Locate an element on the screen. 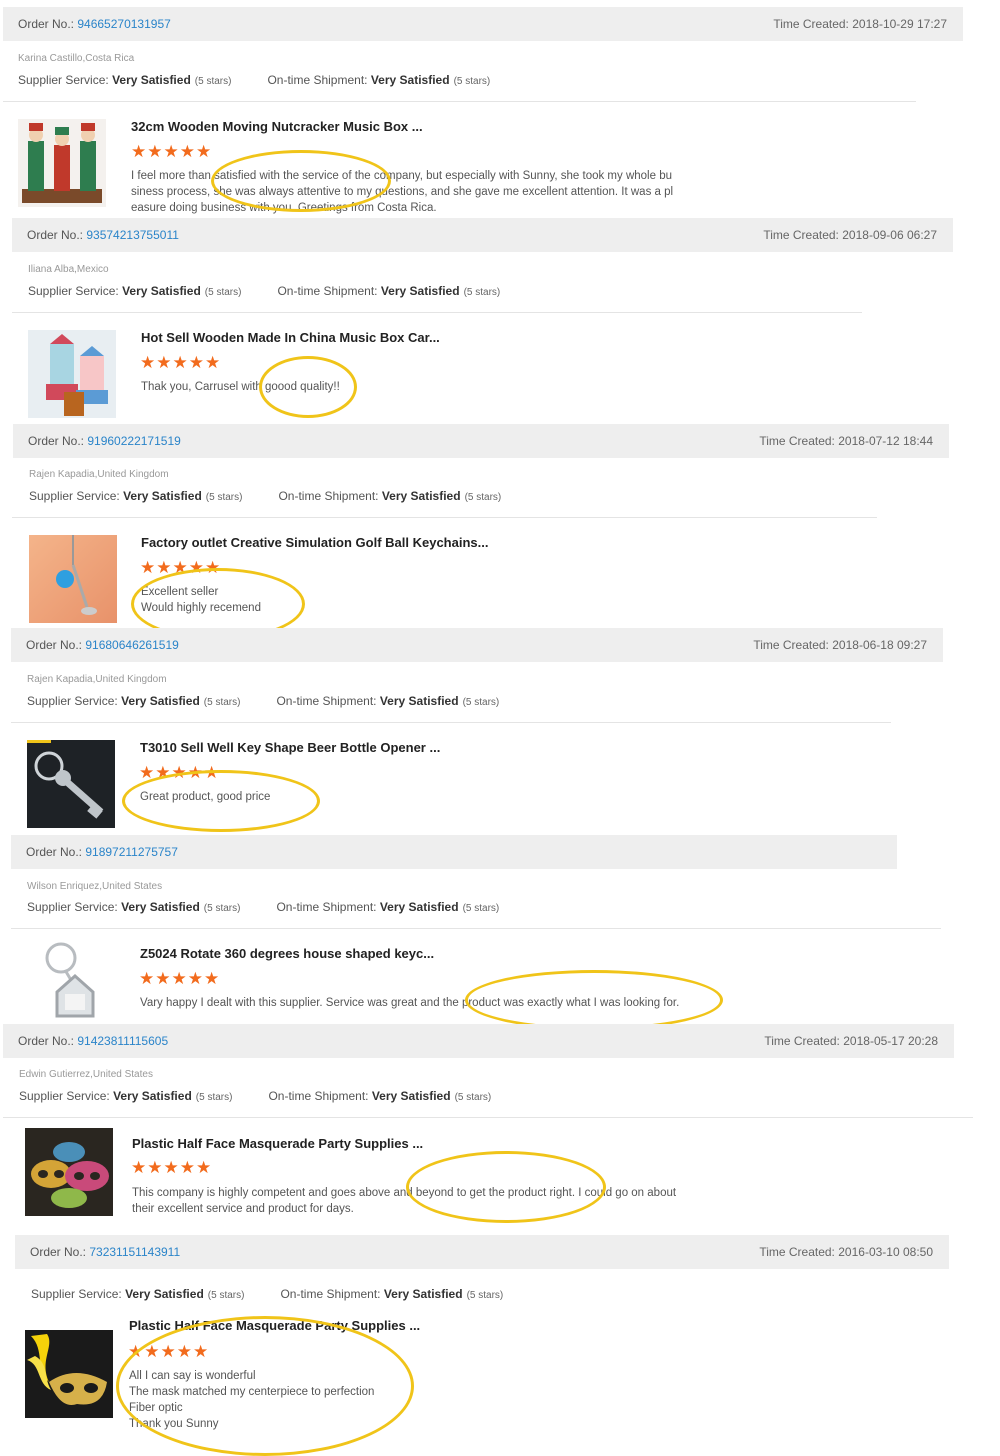 Image resolution: width=1000 pixels, height=1456 pixels. golf-keychain-image is located at coordinates (73, 579).